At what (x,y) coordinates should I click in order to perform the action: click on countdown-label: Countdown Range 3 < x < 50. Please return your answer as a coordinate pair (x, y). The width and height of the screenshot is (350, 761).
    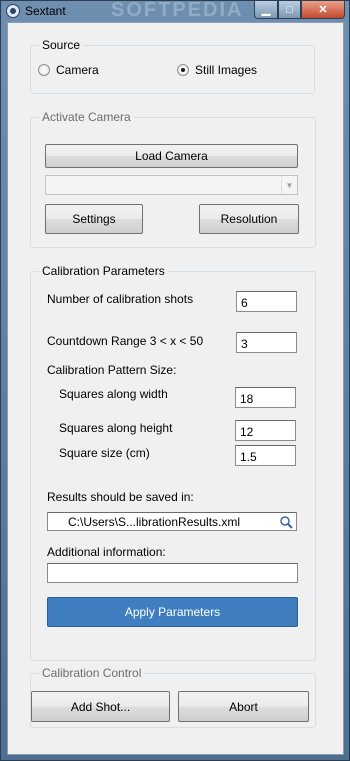
    Looking at the image, I should click on (125, 341).